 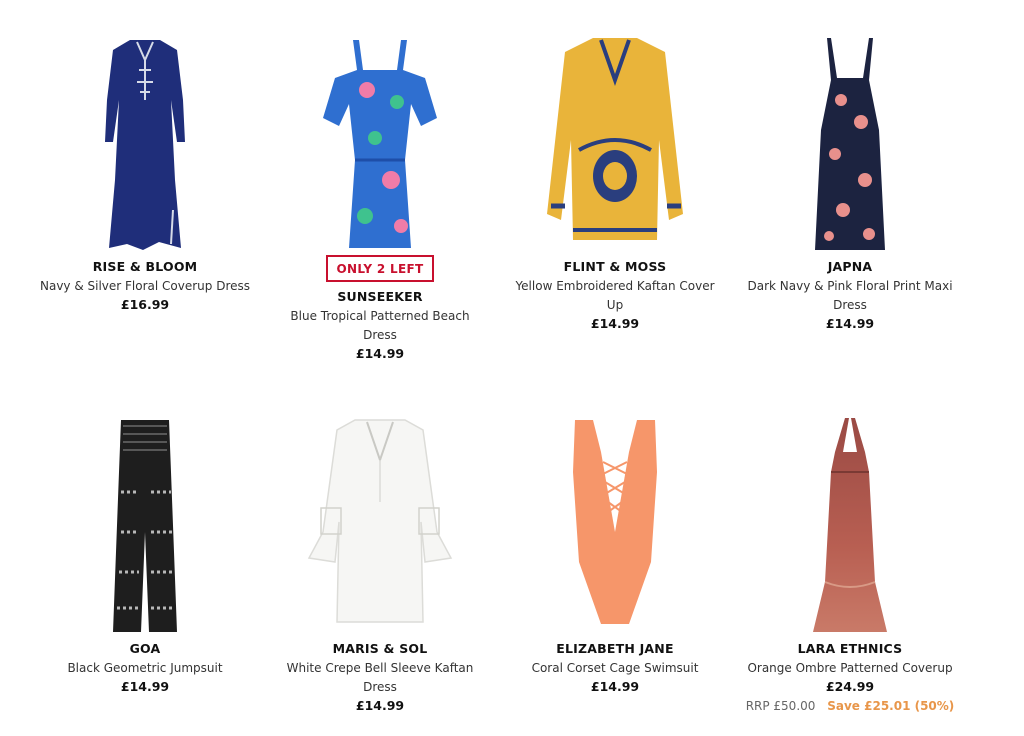 I want to click on discount-row: RRP £50.00 Save £25.01 (50%), so click(x=850, y=706).